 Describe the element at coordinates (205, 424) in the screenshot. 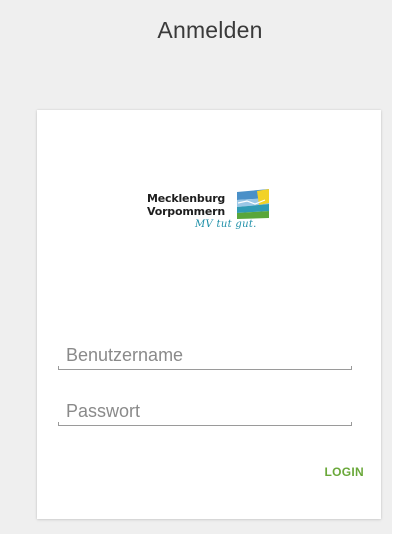

I see `password-underline` at that location.